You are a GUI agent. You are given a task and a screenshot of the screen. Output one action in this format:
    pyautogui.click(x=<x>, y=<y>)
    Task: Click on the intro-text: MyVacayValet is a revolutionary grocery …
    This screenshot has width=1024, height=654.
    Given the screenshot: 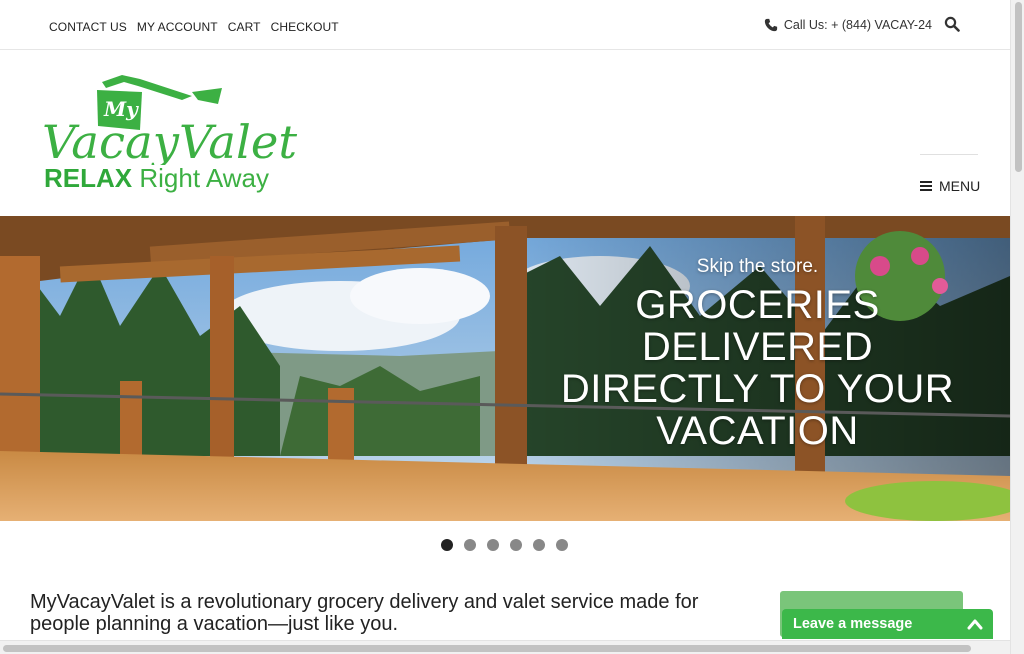 What is the action you would take?
    pyautogui.click(x=364, y=613)
    